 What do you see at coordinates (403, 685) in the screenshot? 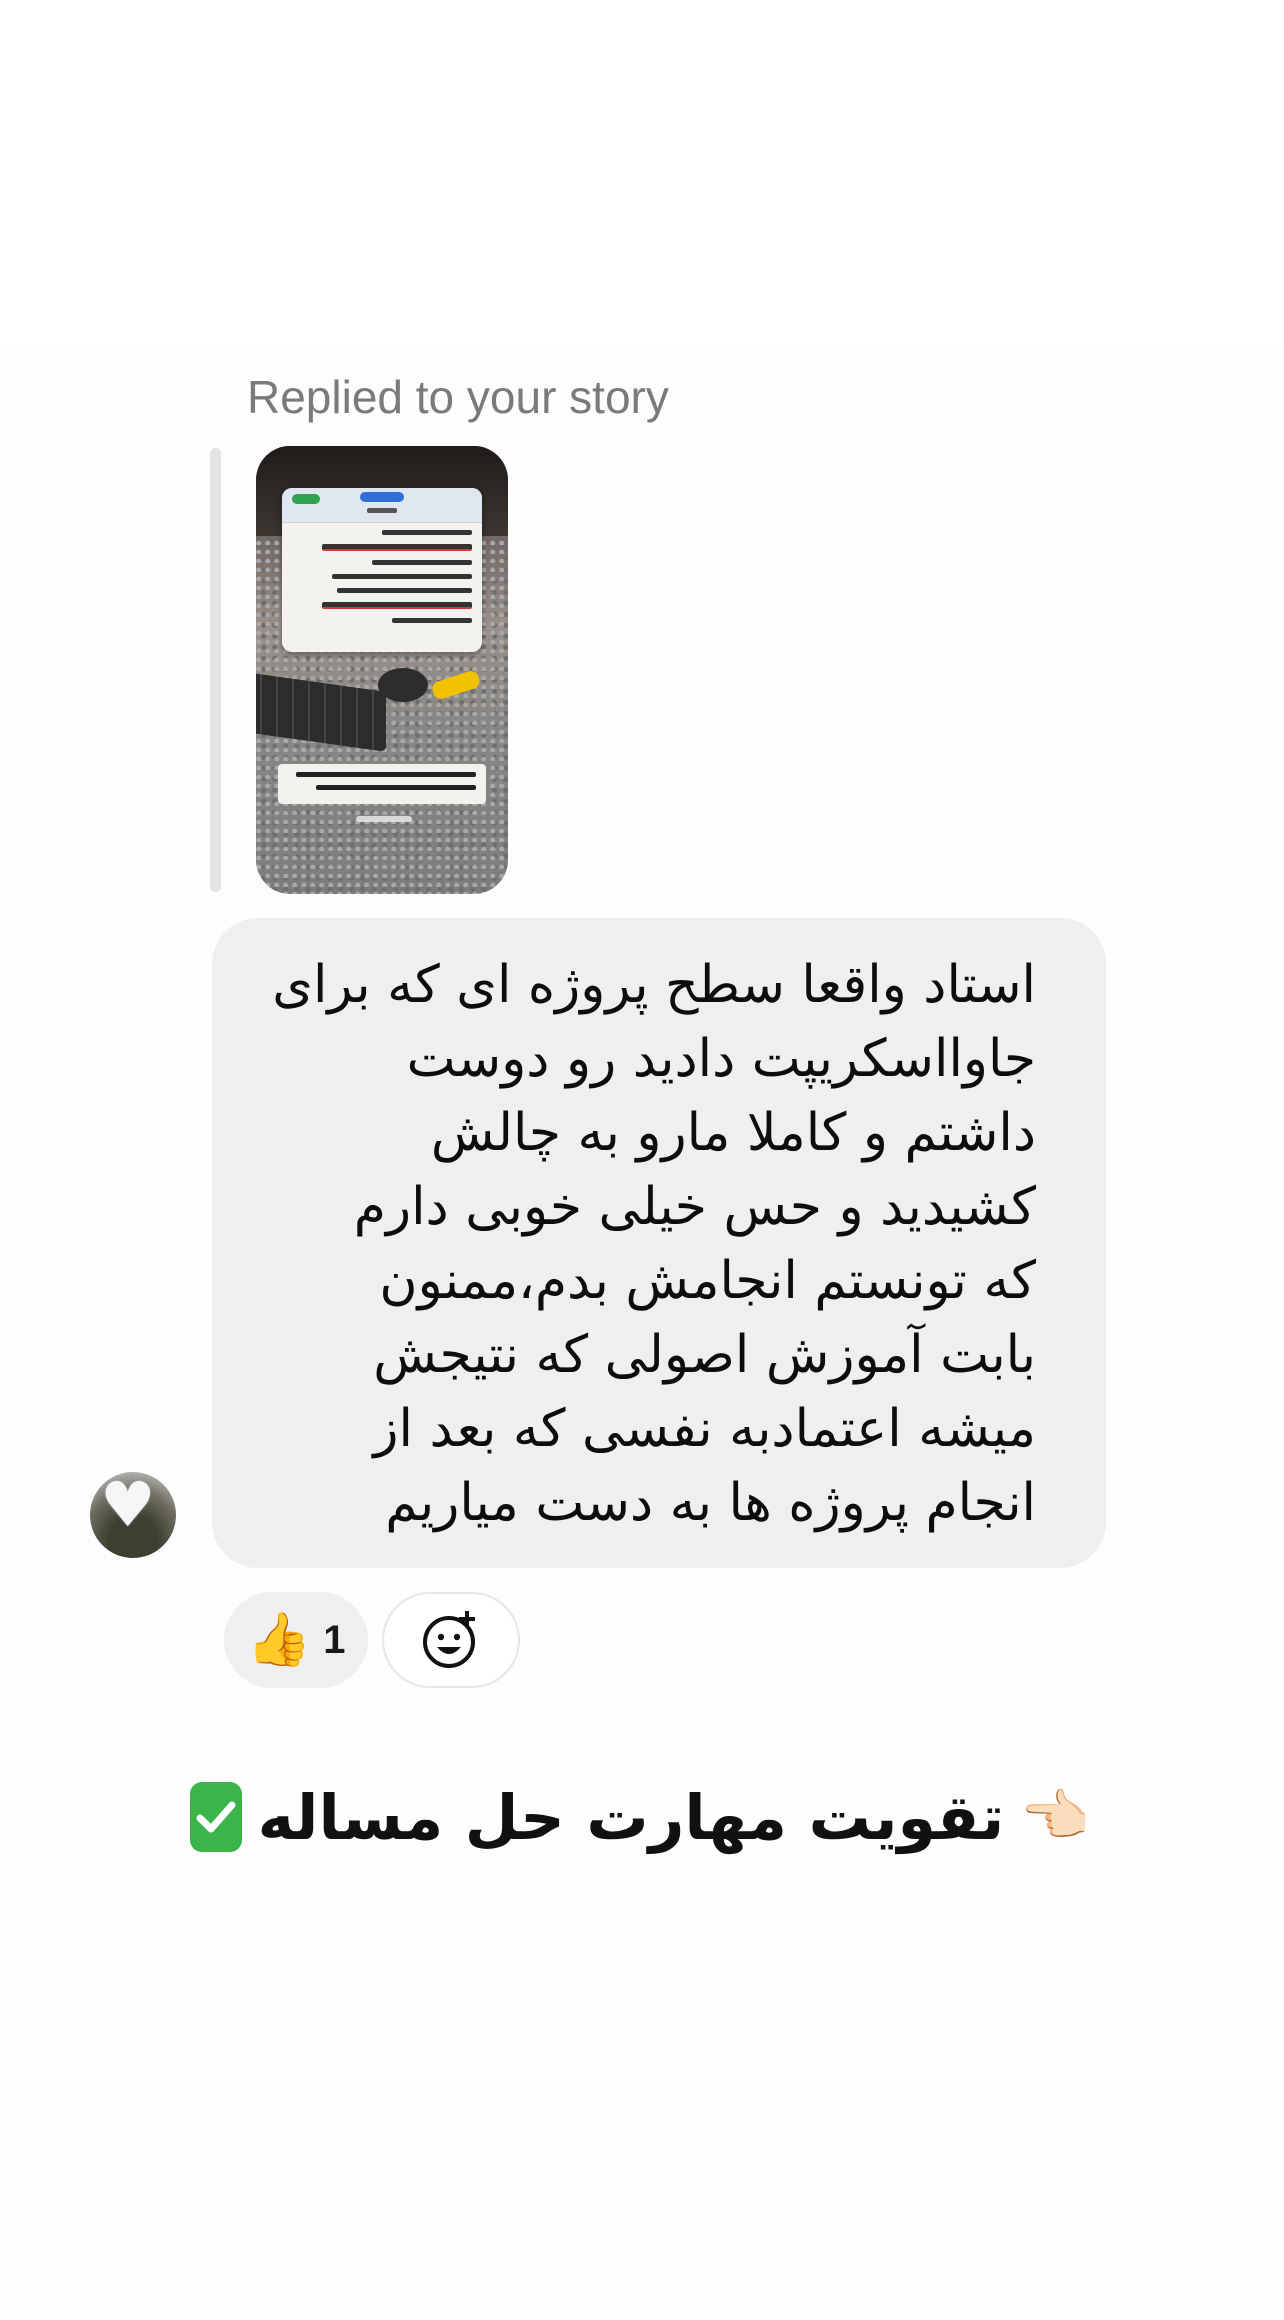
I see `mouse-image` at bounding box center [403, 685].